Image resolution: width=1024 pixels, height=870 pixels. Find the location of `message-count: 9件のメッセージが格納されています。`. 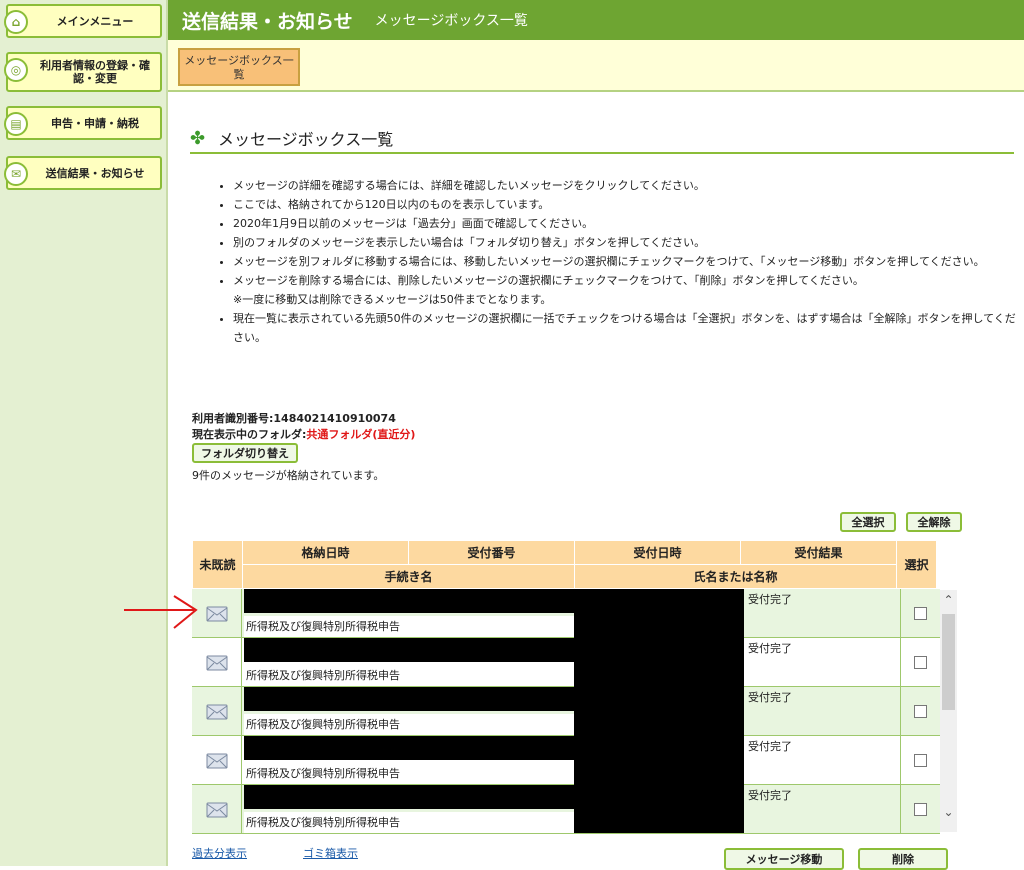

message-count: 9件のメッセージが格納されています。 is located at coordinates (288, 475).